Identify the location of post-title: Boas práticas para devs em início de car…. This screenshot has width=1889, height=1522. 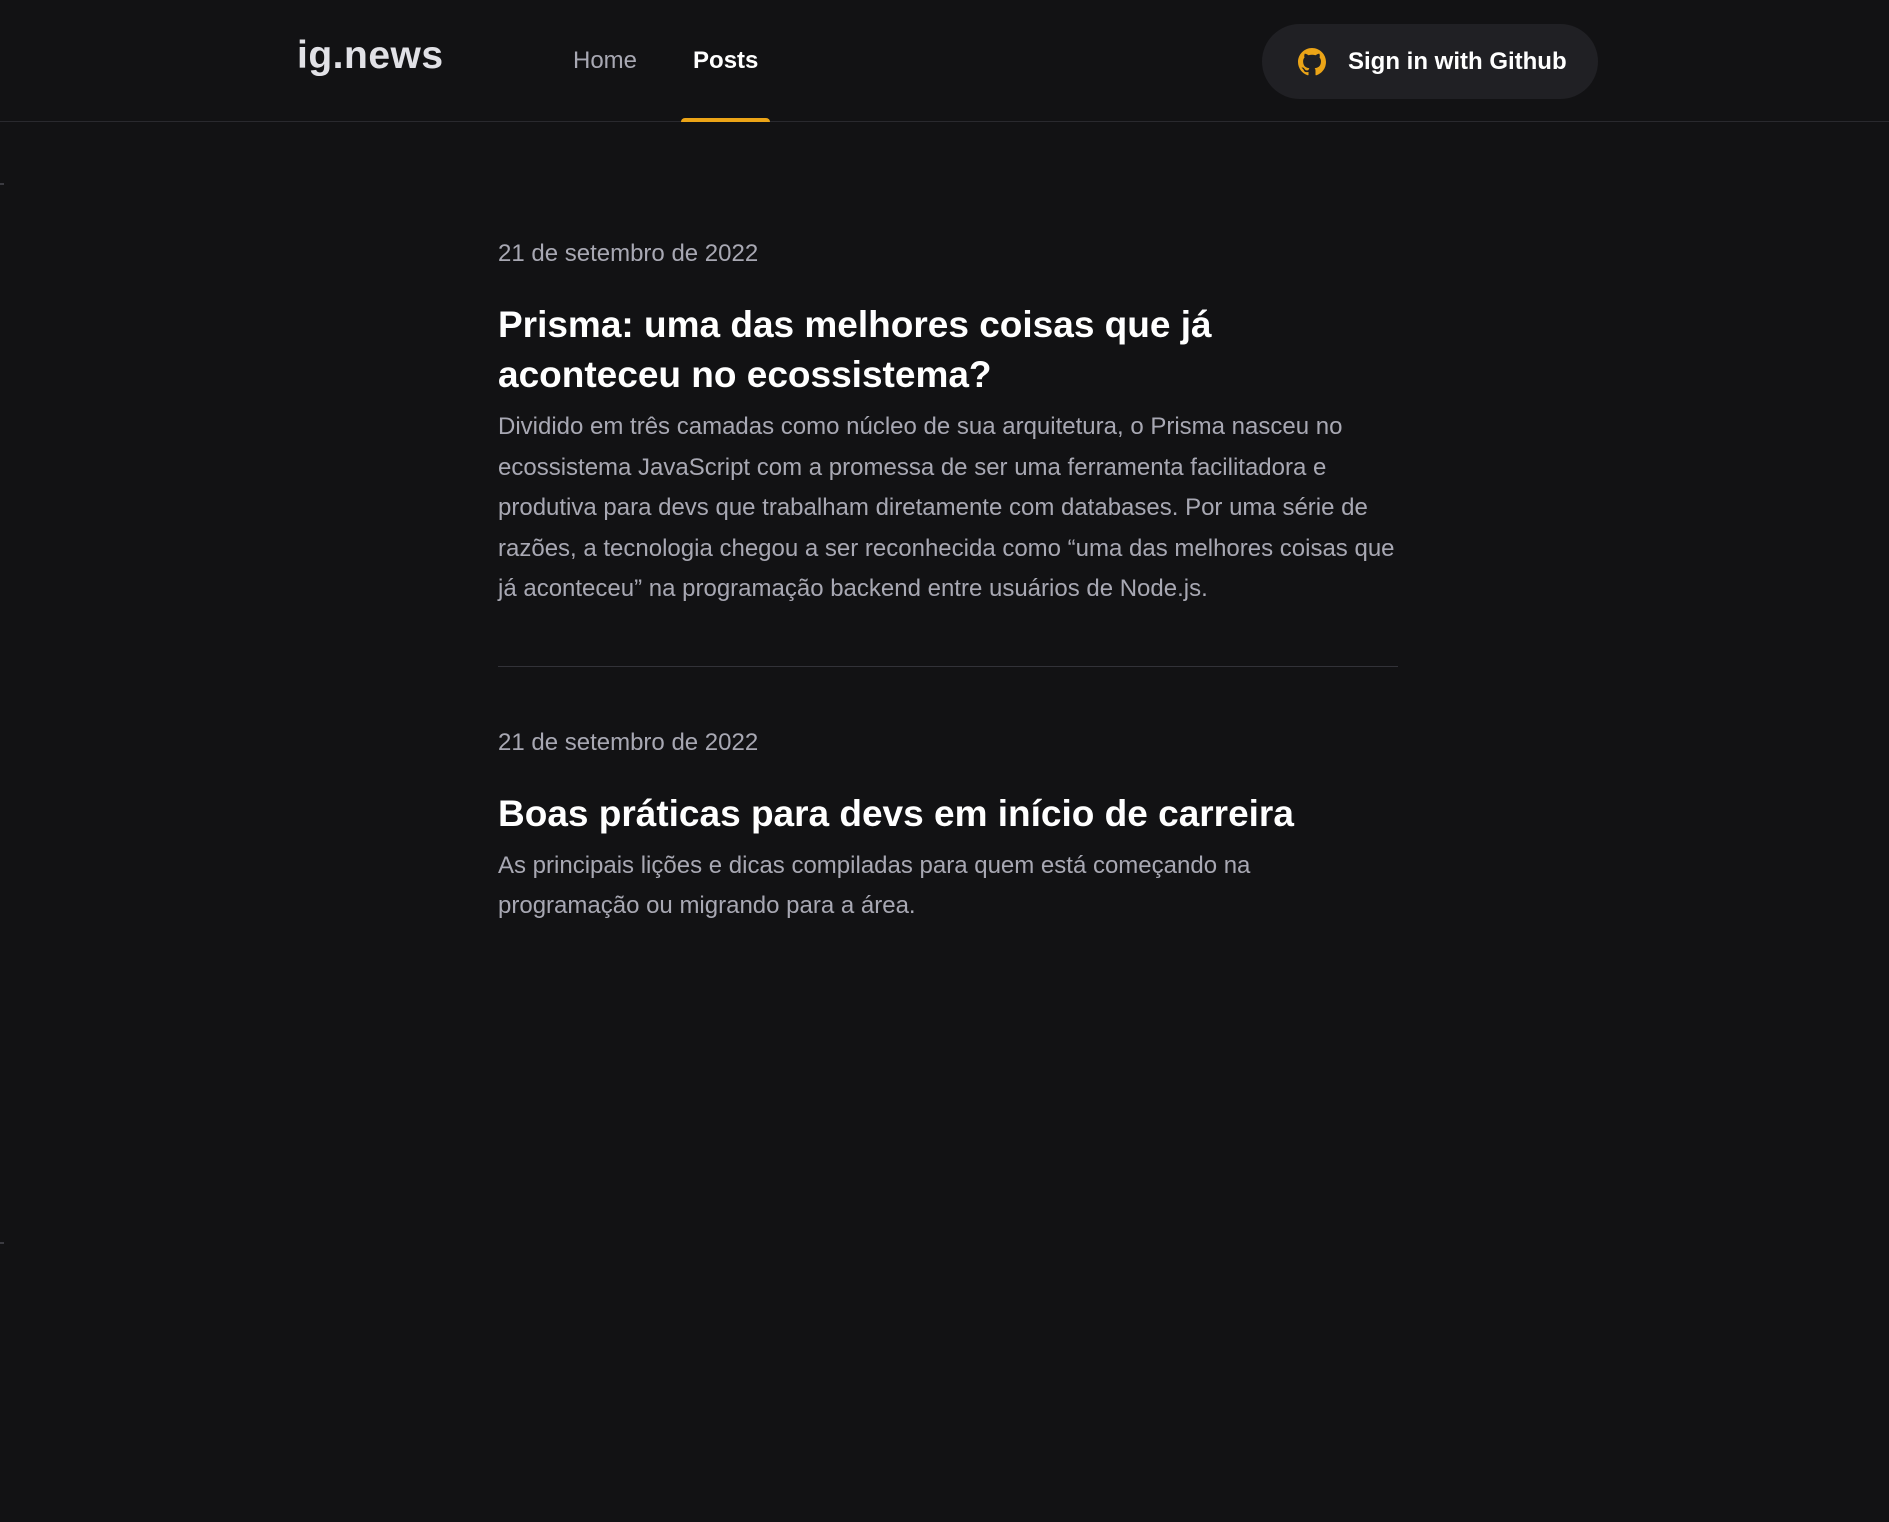
(896, 813).